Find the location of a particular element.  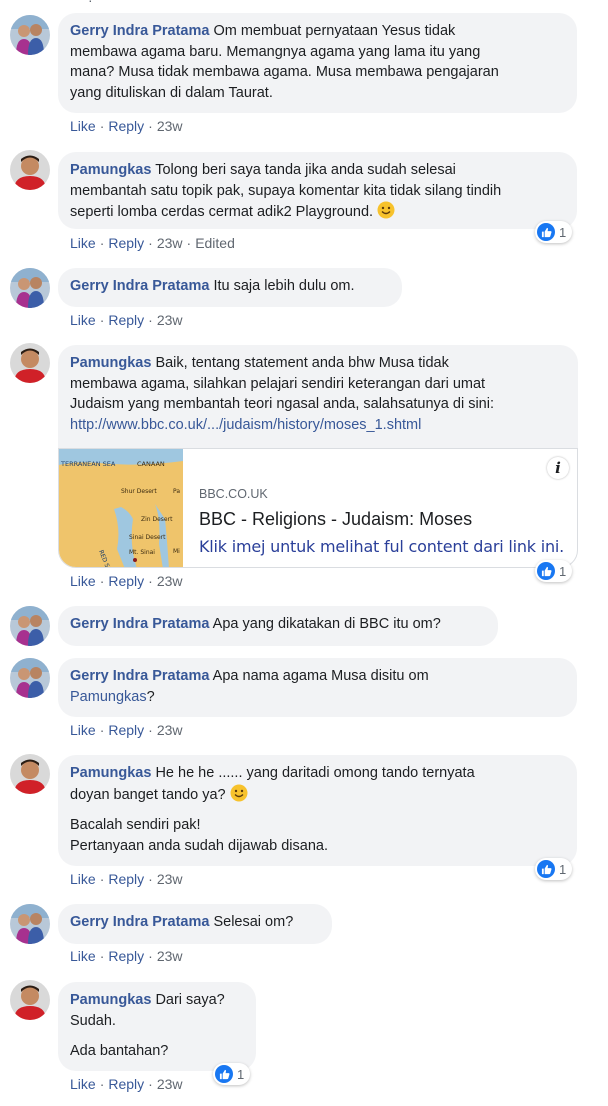

map-label: Zin Desert is located at coordinates (157, 519).